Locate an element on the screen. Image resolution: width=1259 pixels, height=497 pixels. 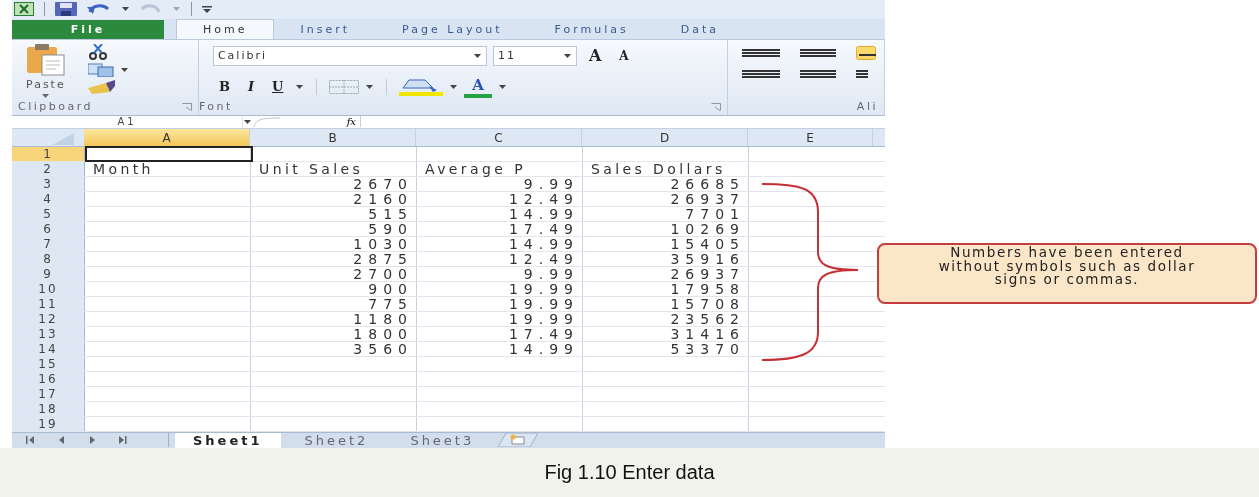
row-header: 9 is located at coordinates (48, 273).